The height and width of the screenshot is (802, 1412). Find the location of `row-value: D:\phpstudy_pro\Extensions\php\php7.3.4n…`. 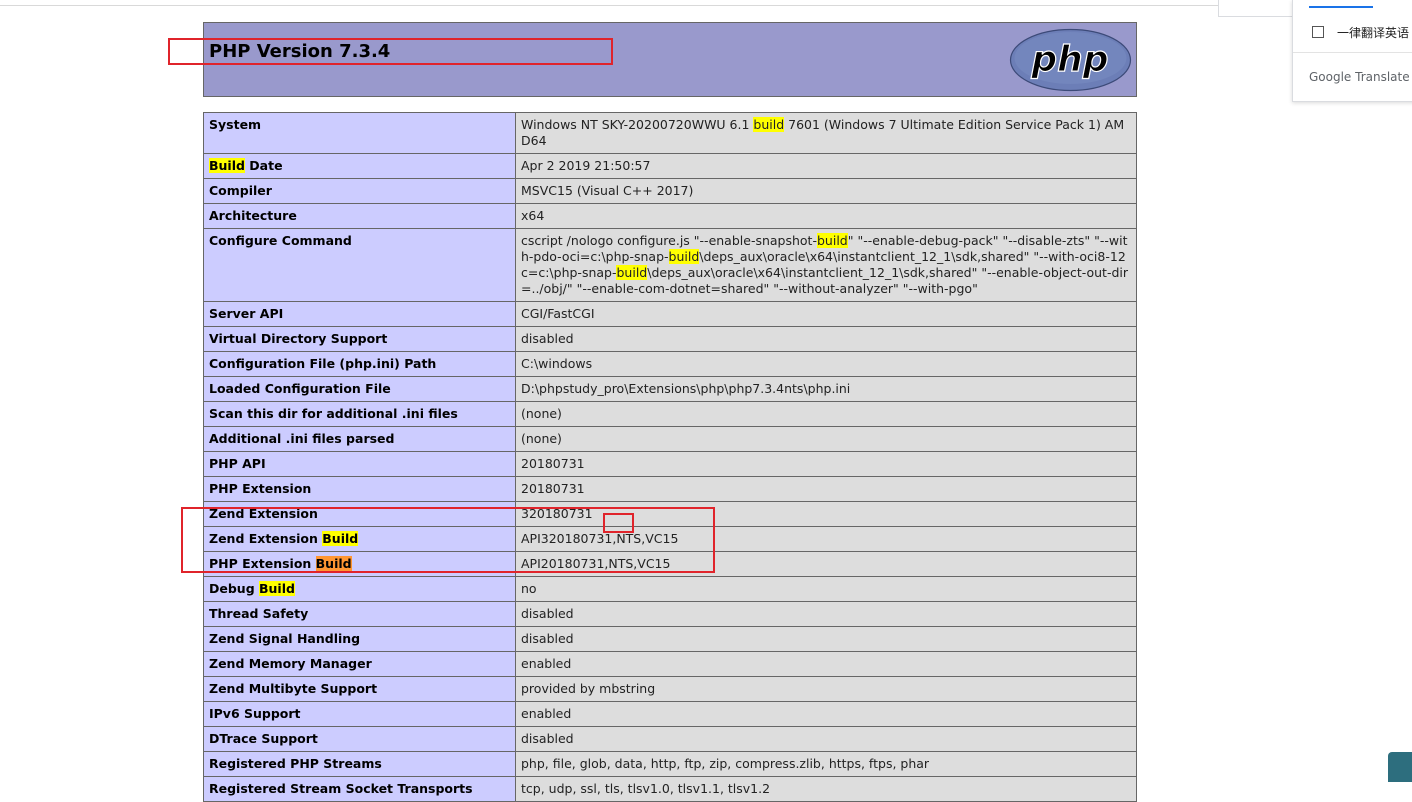

row-value: D:\phpstudy_pro\Extensions\php\php7.3.4n… is located at coordinates (826, 389).